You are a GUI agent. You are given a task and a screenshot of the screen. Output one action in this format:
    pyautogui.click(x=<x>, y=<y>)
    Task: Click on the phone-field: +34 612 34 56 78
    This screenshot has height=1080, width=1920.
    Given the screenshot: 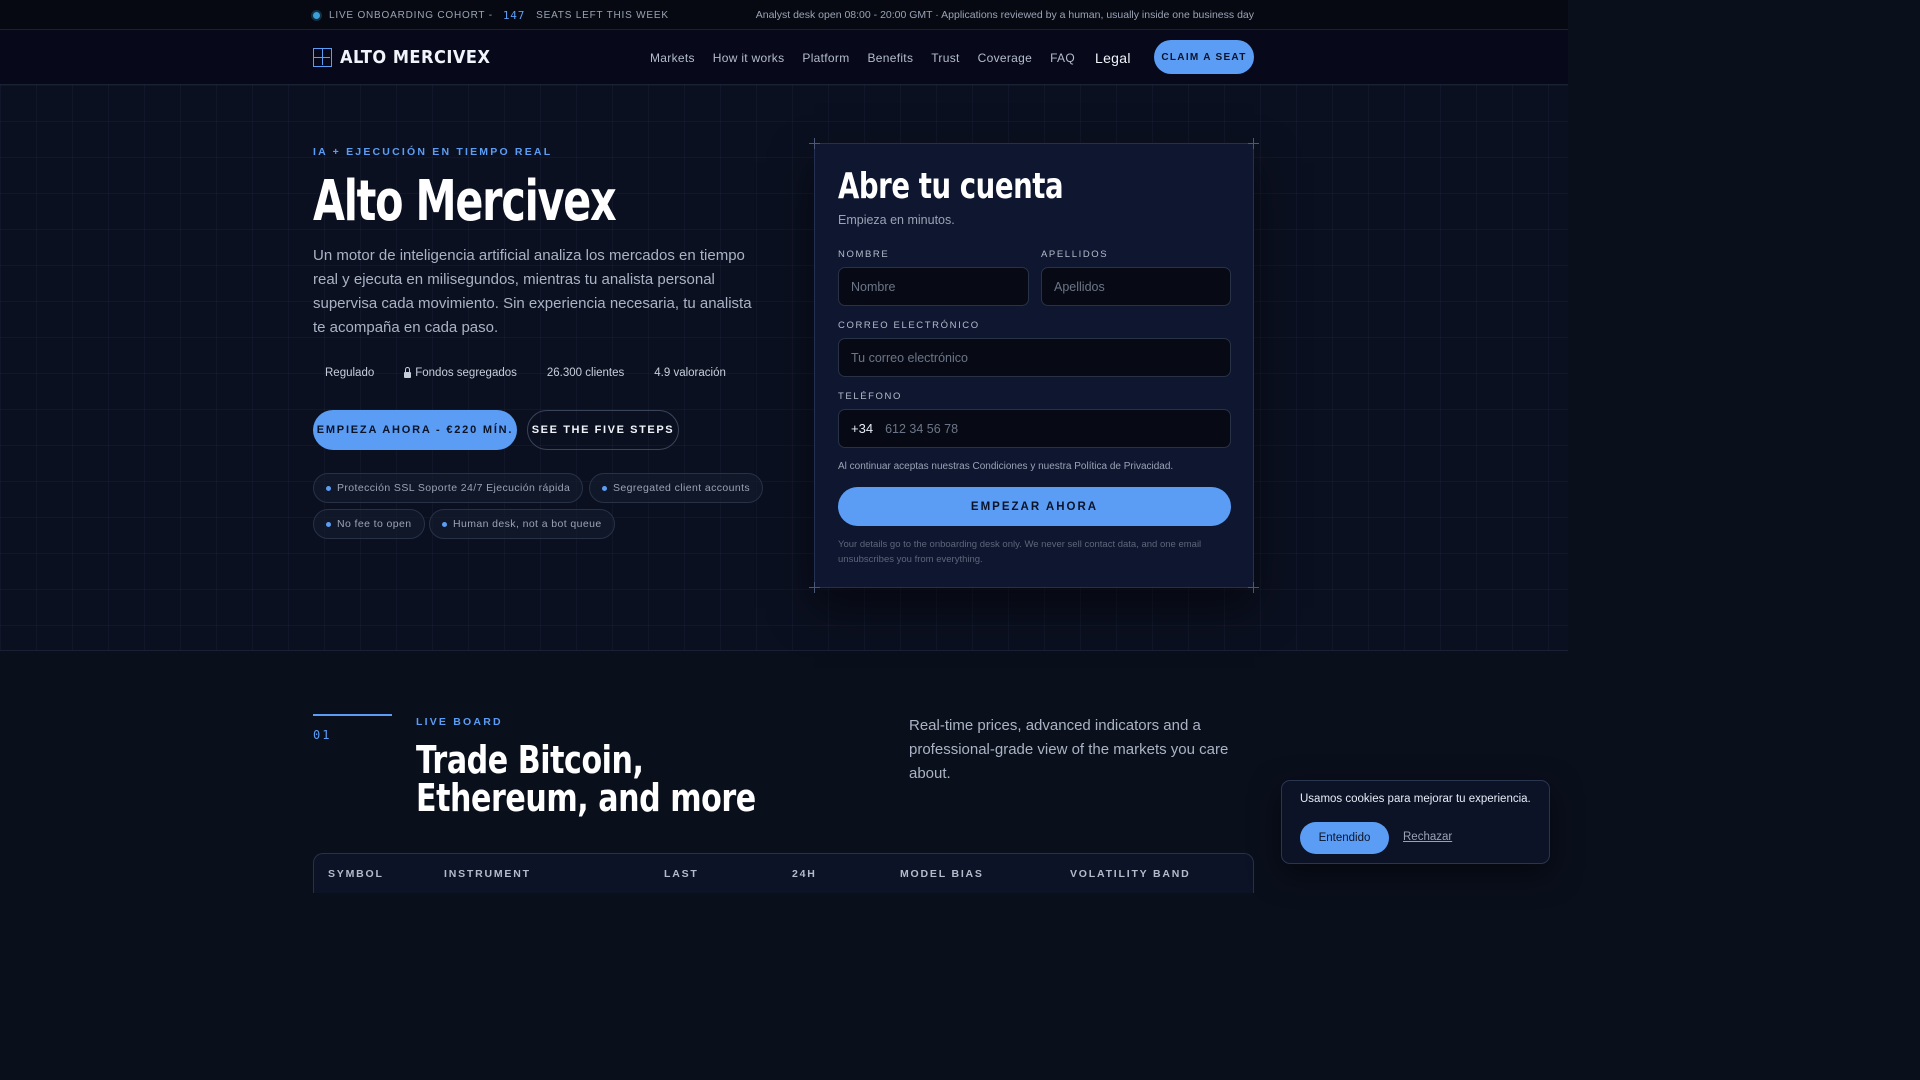 What is the action you would take?
    pyautogui.click(x=1034, y=428)
    